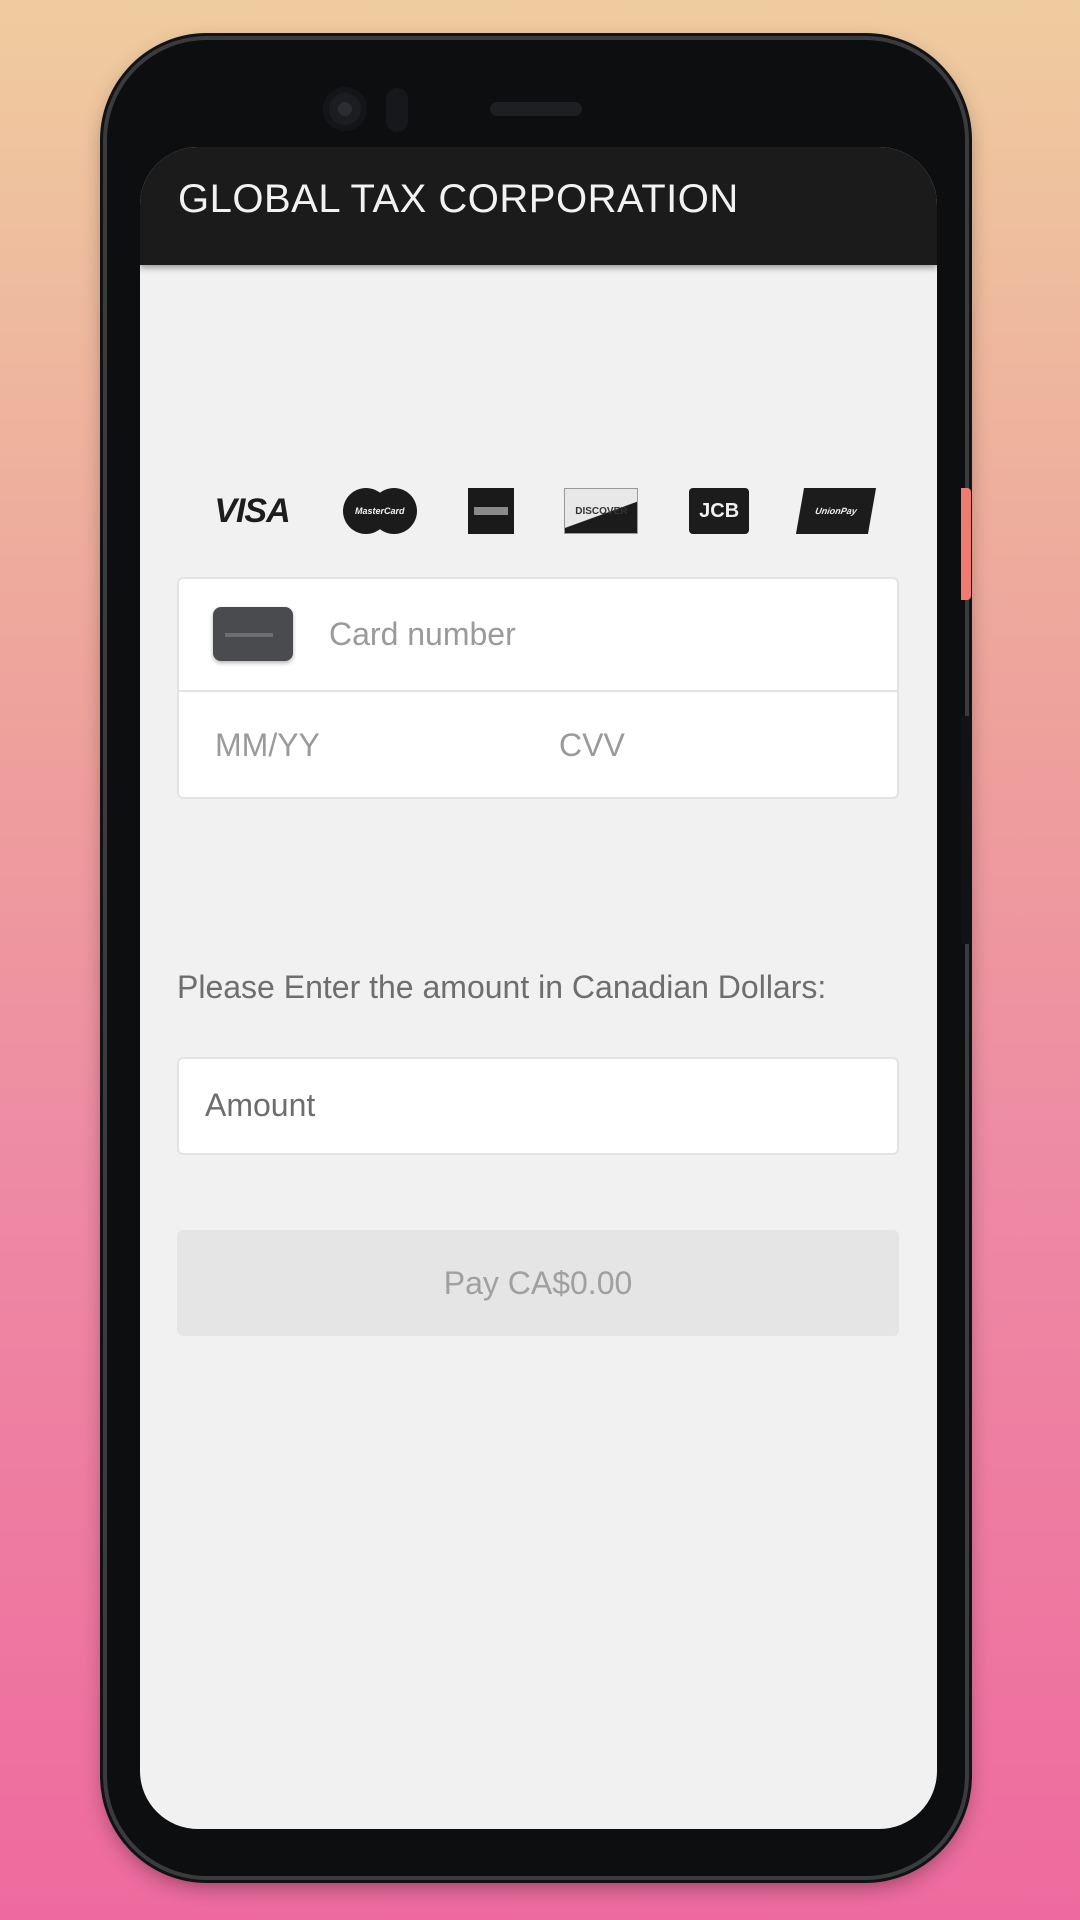  I want to click on volume-button, so click(966, 830).